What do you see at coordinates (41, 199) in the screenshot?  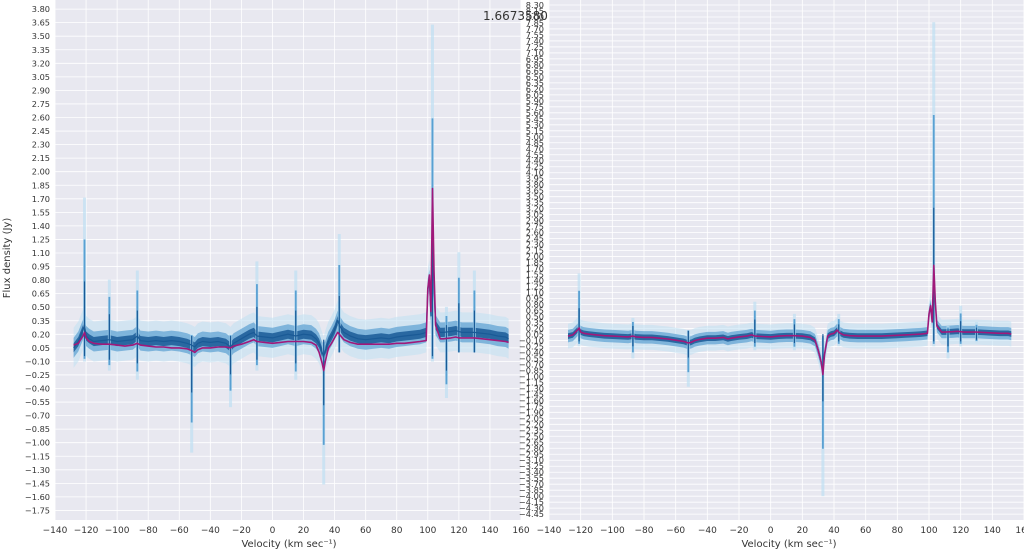 I see `y-tick-label: 1.70` at bounding box center [41, 199].